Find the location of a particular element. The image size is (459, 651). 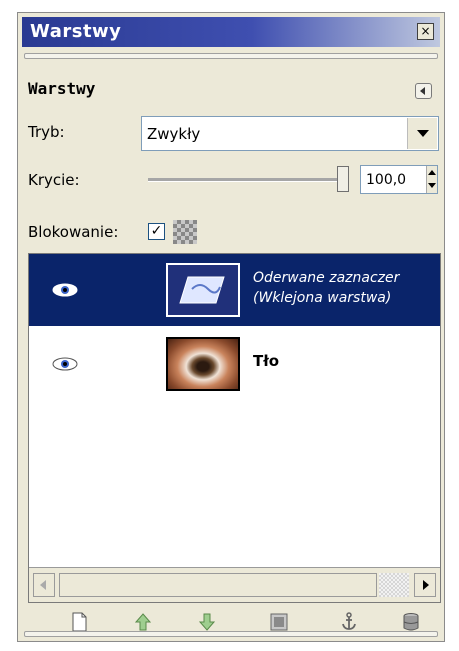

layer-row-background: Tło is located at coordinates (234, 364).